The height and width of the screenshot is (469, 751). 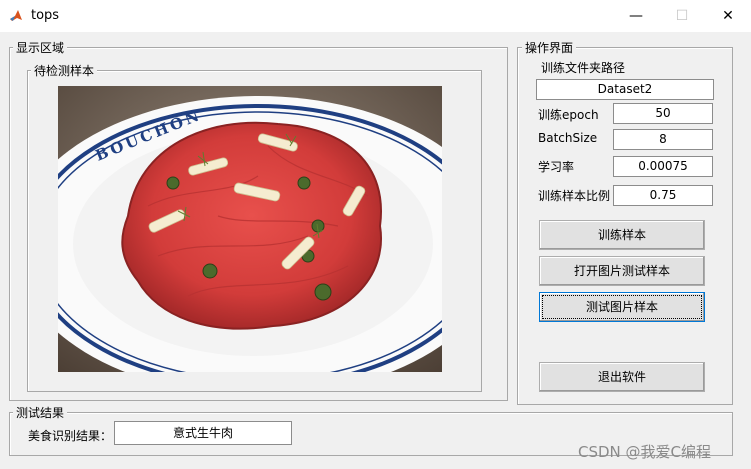 I want to click on maximize-button: ☐, so click(x=682, y=16).